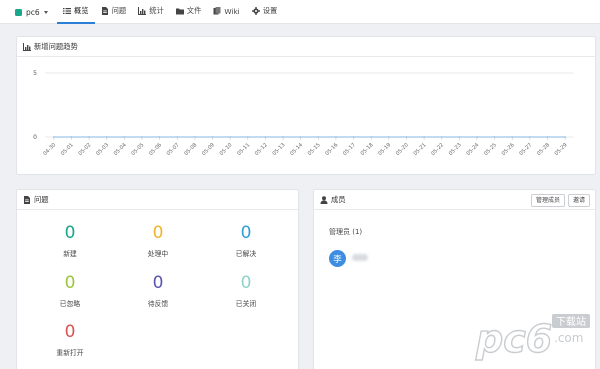 Image resolution: width=600 pixels, height=369 pixels. Describe the element at coordinates (81, 10) in the screenshot. I see `tab-overview-label: 概览` at that location.